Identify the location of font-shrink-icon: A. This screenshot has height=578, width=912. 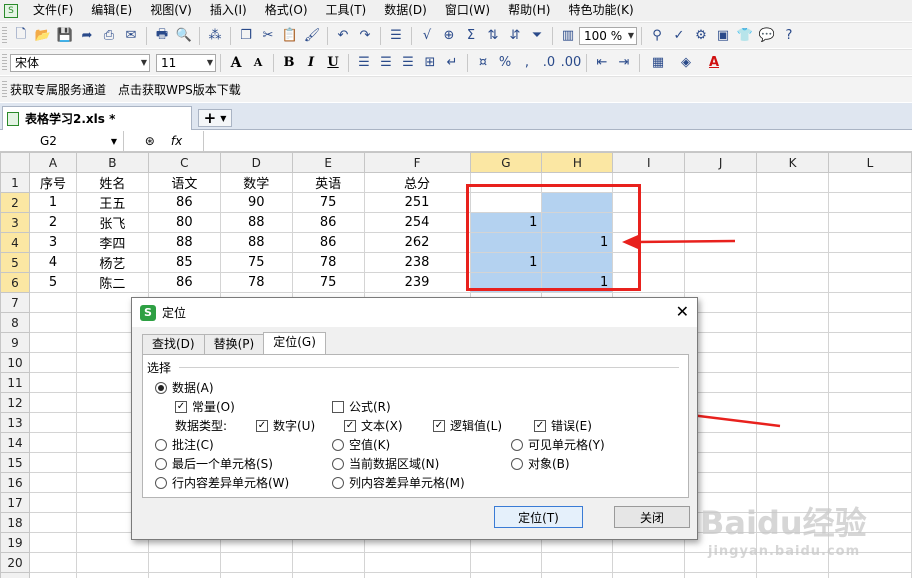
(258, 63).